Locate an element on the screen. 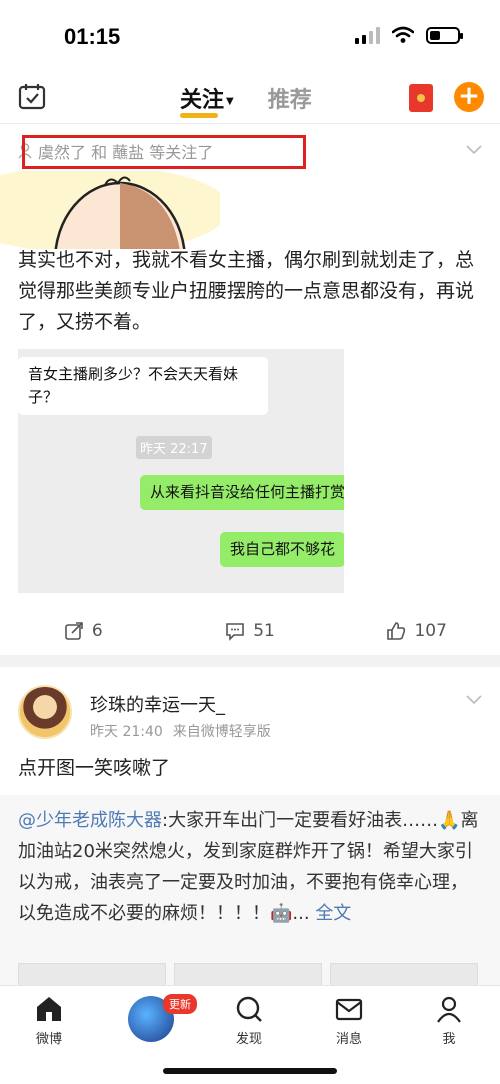  tab-home: 微博 is located at coordinates (49, 1020).